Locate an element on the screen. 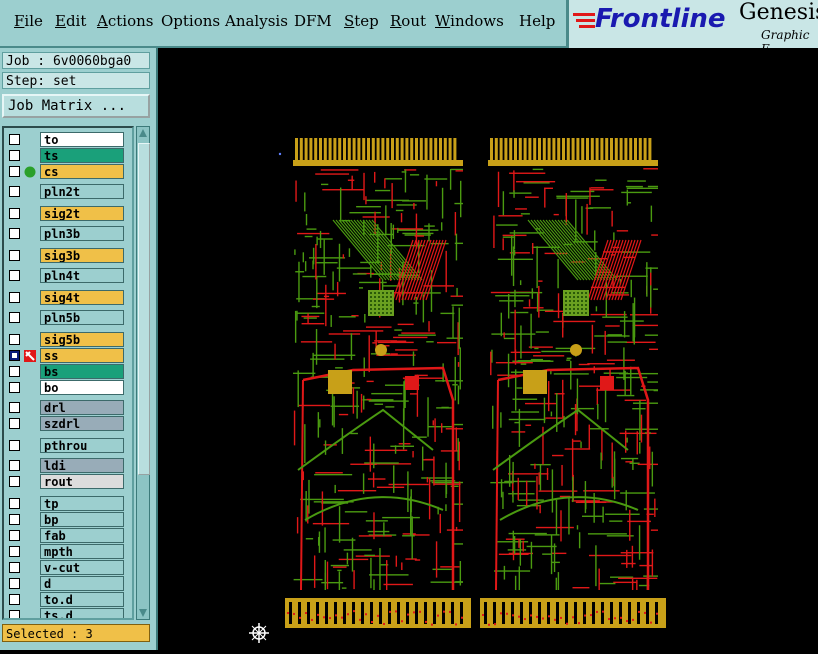 The image size is (818, 654). layer-row-to.d: to.d is located at coordinates (69, 600).